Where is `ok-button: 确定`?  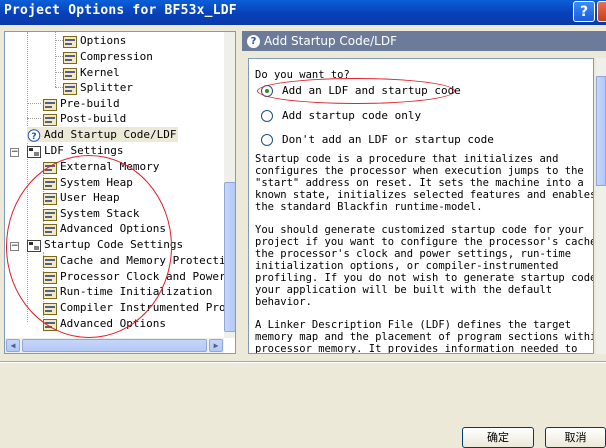
ok-button: 确定 is located at coordinates (498, 437).